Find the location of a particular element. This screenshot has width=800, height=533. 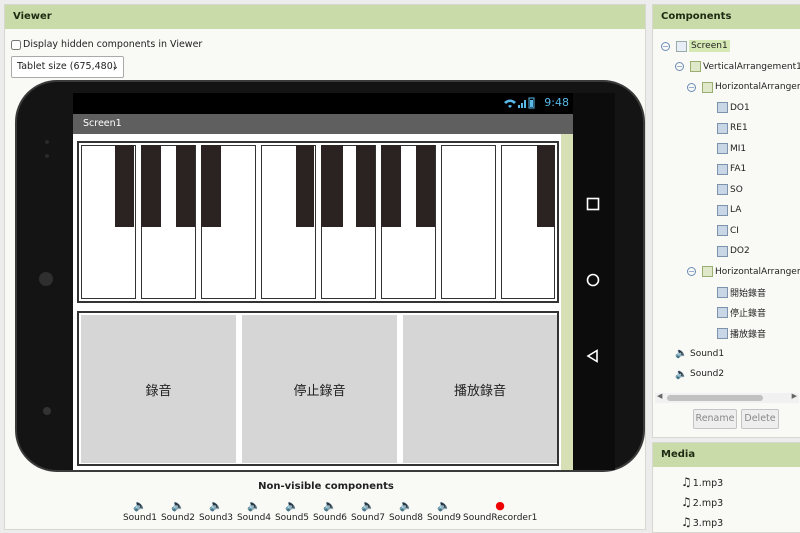

nonvisible-label: Sound5 is located at coordinates (292, 518).